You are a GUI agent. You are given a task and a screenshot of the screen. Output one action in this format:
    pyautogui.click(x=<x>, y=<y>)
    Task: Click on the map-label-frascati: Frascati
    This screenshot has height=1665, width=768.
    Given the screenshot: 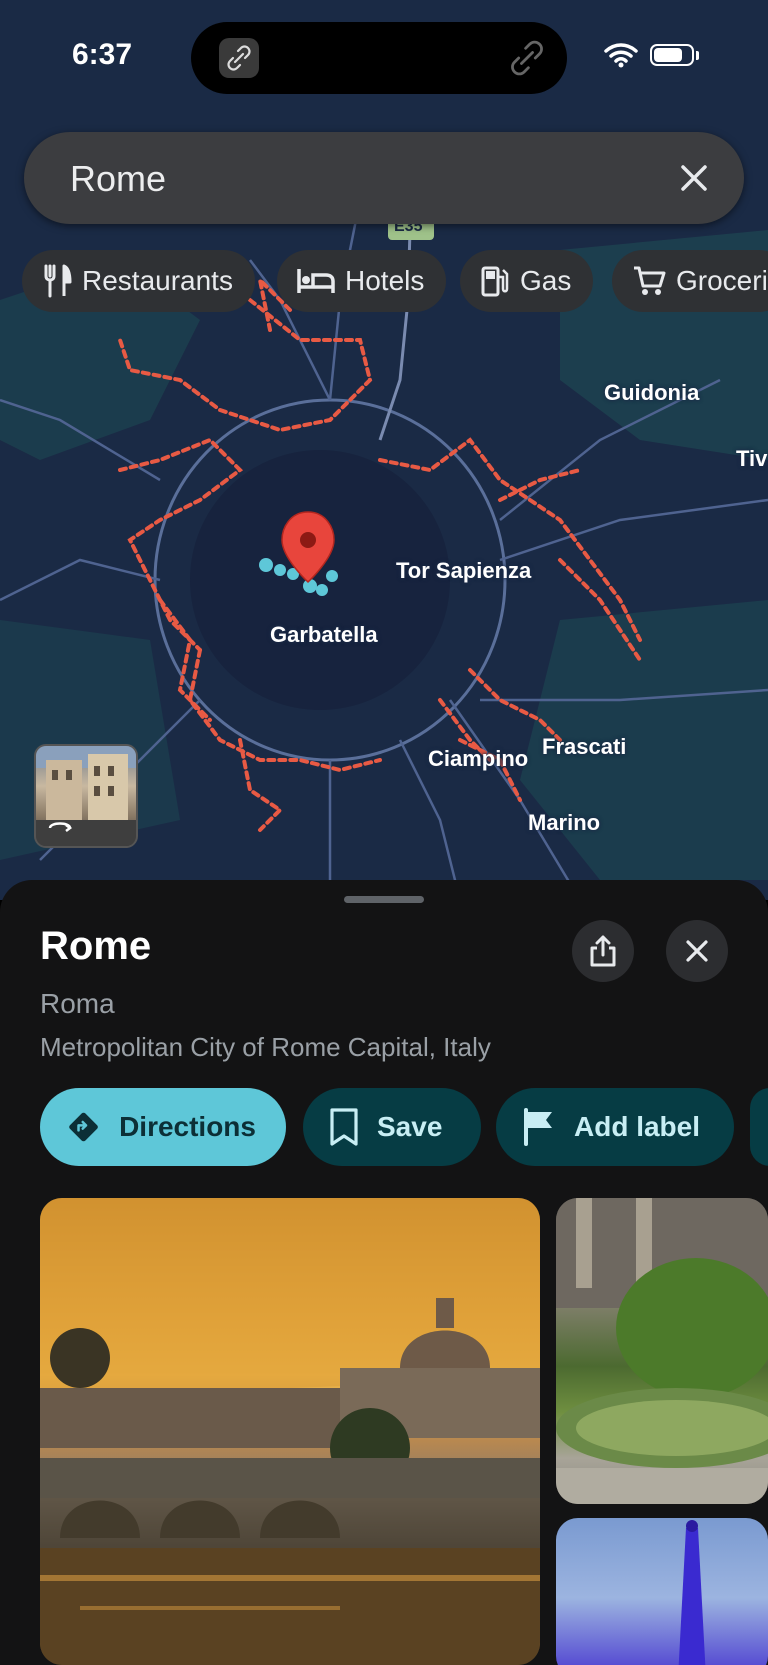 What is the action you would take?
    pyautogui.click(x=584, y=747)
    